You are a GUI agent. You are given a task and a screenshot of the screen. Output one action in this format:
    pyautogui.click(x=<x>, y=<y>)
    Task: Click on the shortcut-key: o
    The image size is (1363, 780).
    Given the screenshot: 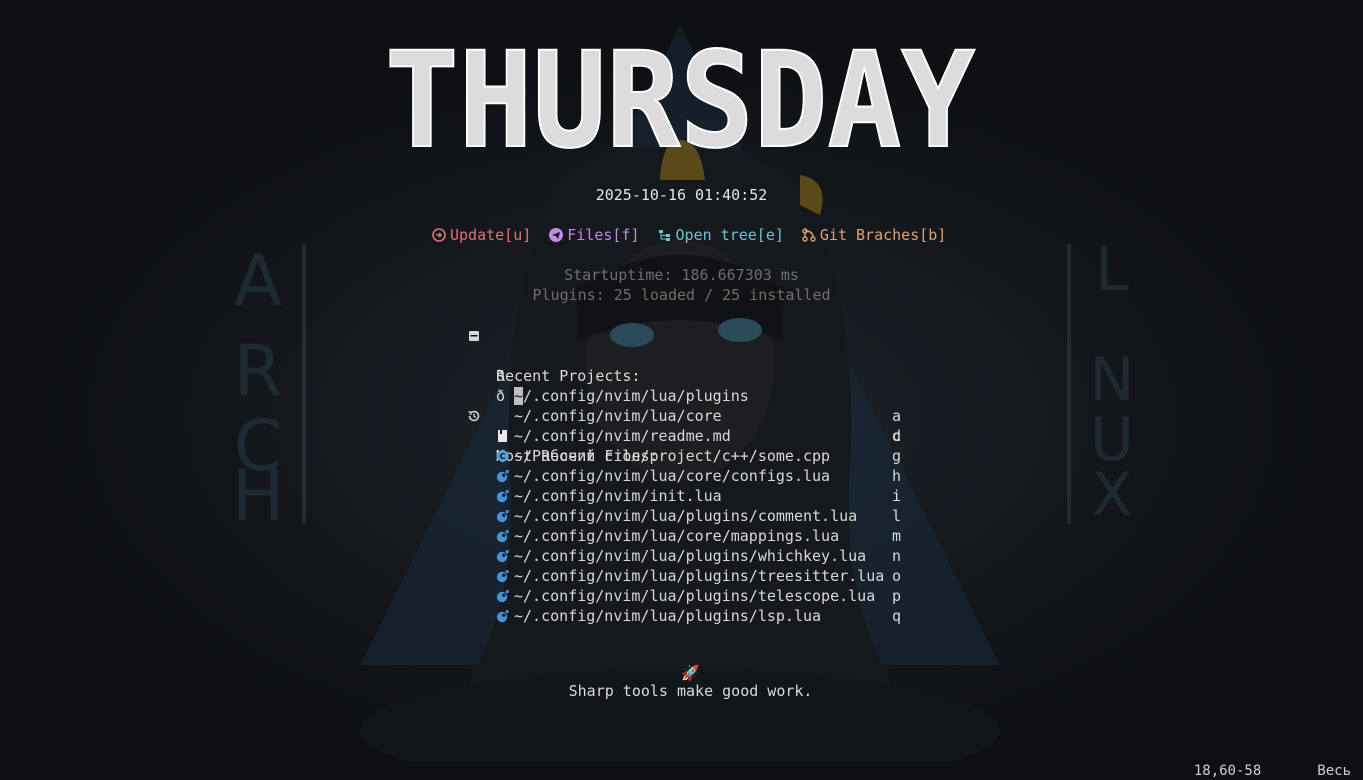 What is the action you would take?
    pyautogui.click(x=897, y=576)
    